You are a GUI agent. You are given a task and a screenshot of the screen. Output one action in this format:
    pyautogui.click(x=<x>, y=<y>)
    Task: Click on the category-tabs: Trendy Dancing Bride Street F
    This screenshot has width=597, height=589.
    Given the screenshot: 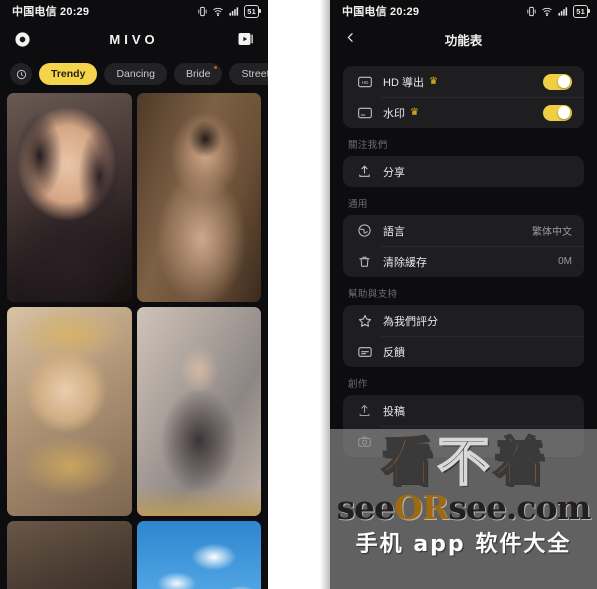 What is the action you would take?
    pyautogui.click(x=134, y=74)
    